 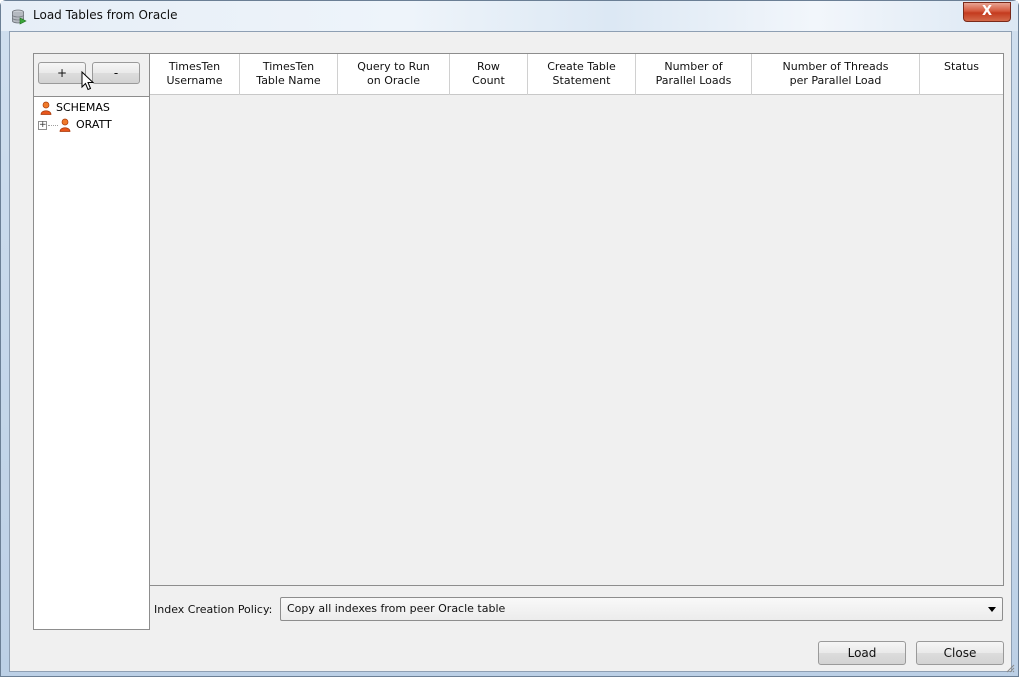 What do you see at coordinates (195, 74) in the screenshot?
I see `column-header-timesten-username: TimesTen Username` at bounding box center [195, 74].